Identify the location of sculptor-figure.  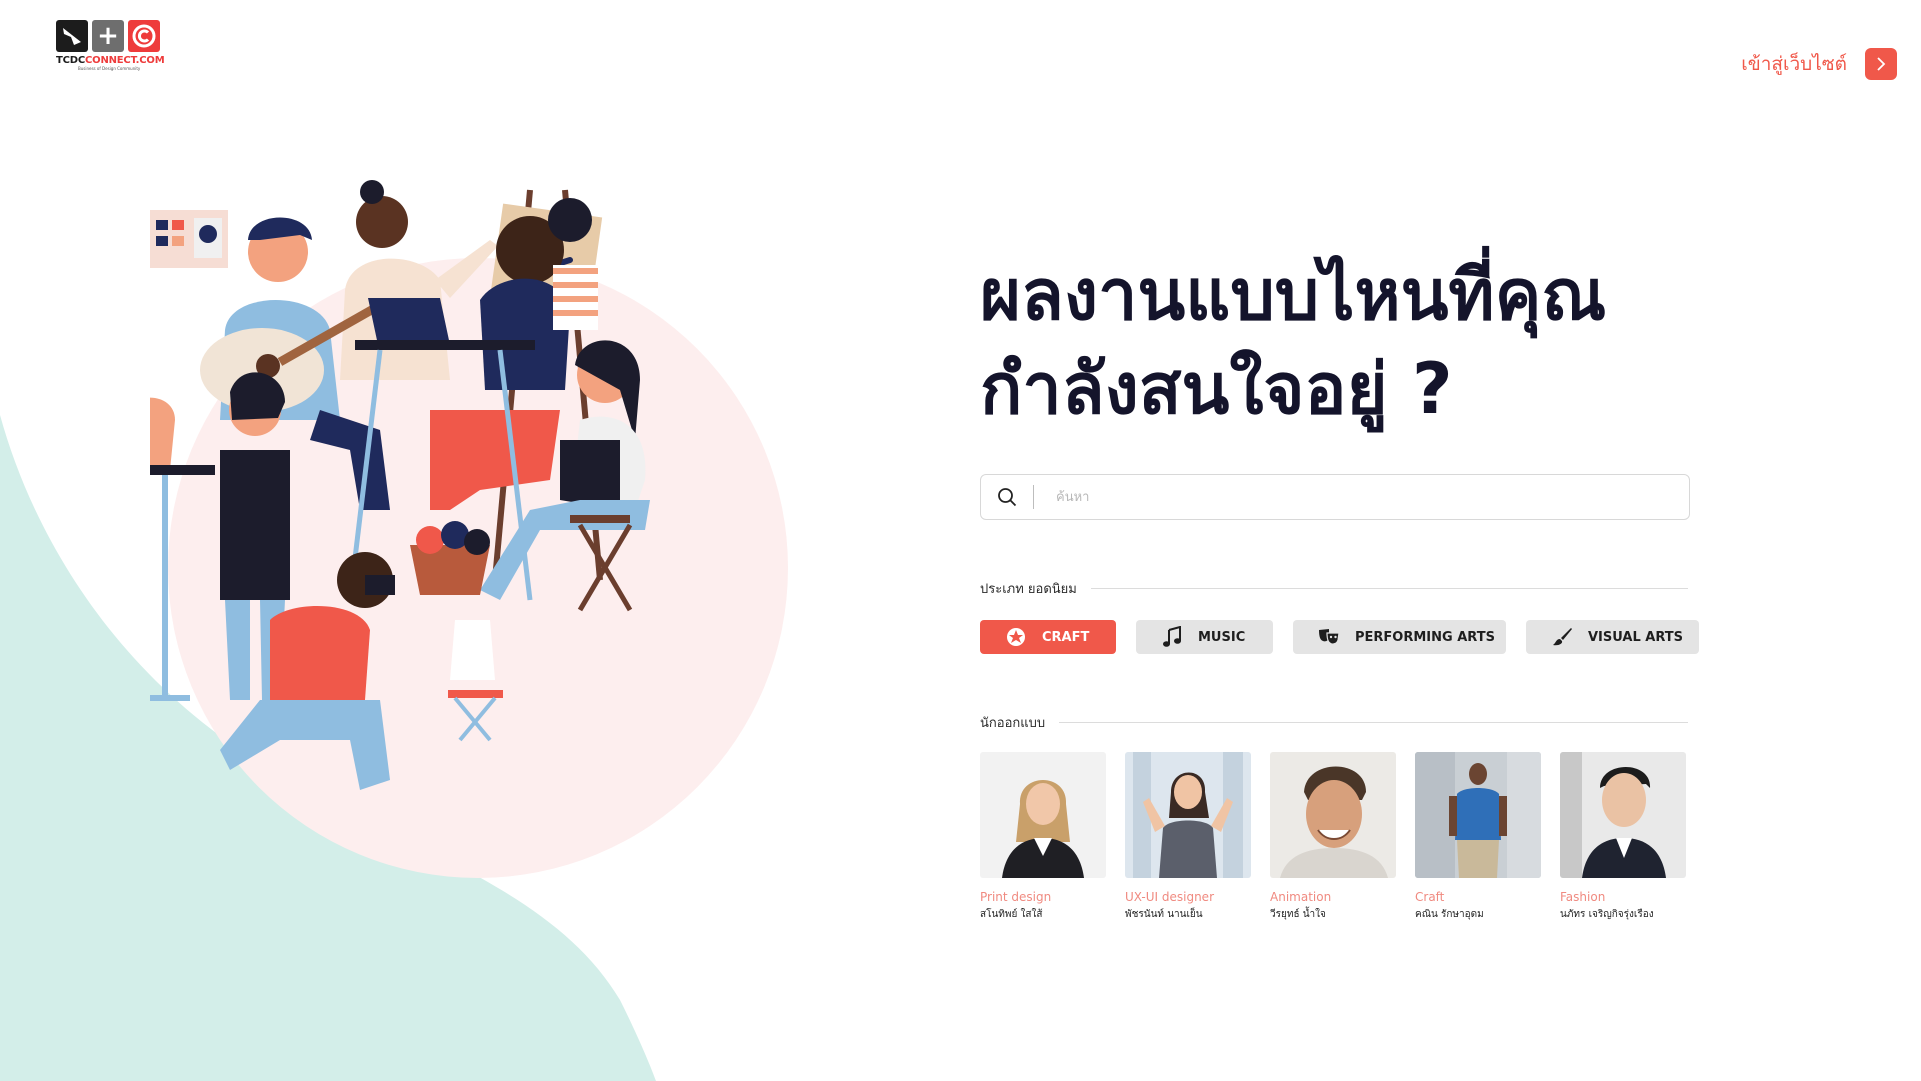
(220, 536).